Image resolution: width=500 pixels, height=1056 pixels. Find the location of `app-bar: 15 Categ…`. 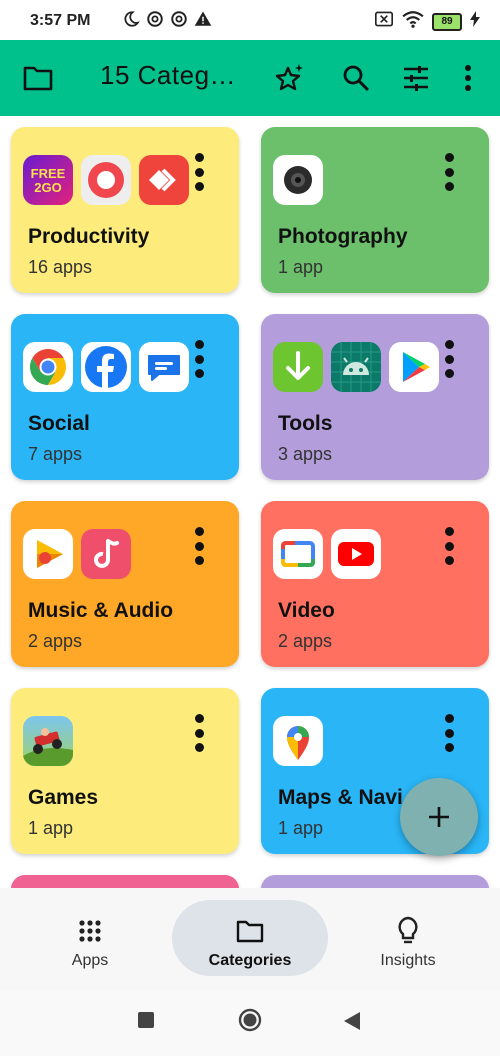

app-bar: 15 Categ… is located at coordinates (250, 78).